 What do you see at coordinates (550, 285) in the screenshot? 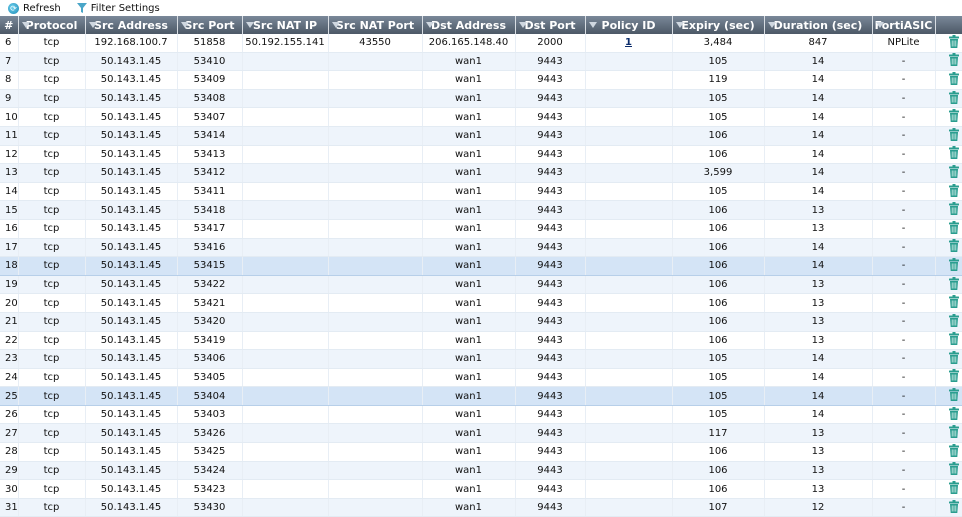
I see `cell-dst-port: 9443` at bounding box center [550, 285].